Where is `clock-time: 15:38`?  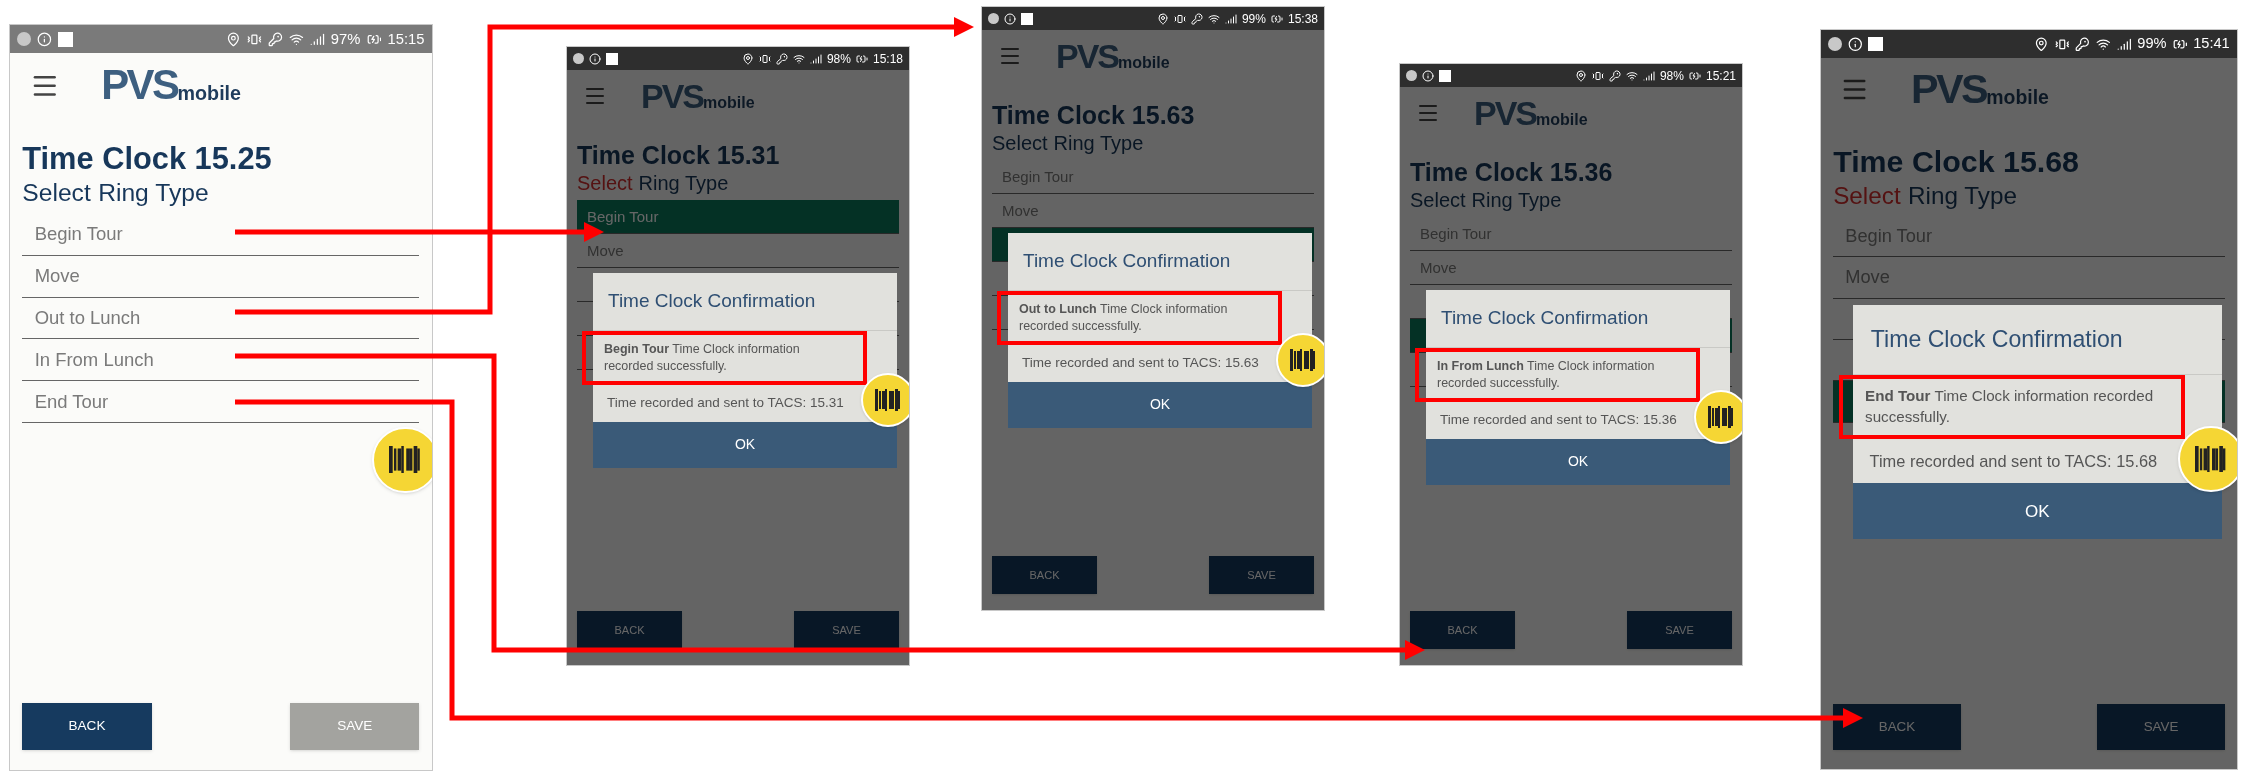
clock-time: 15:38 is located at coordinates (1302, 19).